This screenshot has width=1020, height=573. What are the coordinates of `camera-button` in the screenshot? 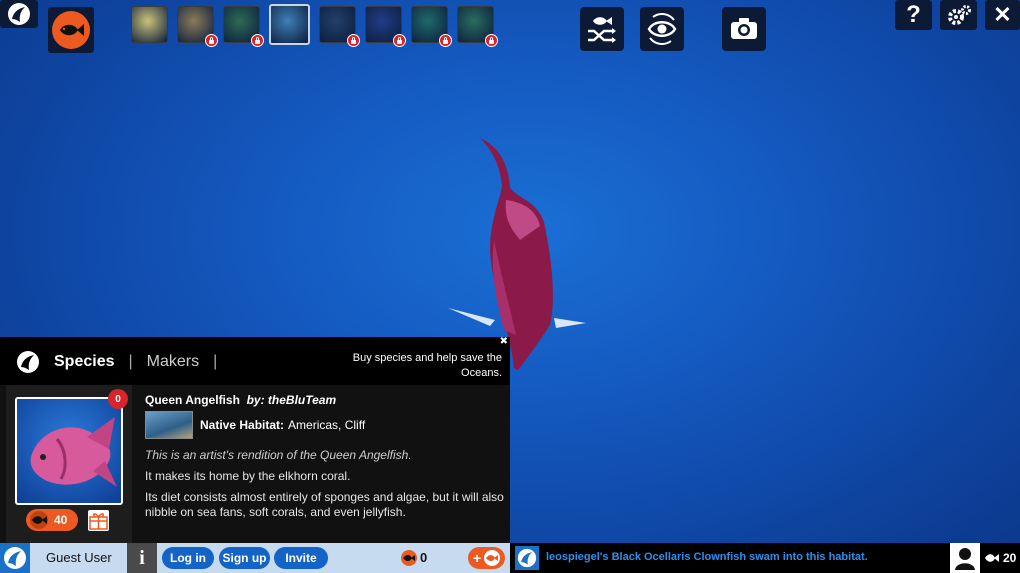 It's located at (744, 29).